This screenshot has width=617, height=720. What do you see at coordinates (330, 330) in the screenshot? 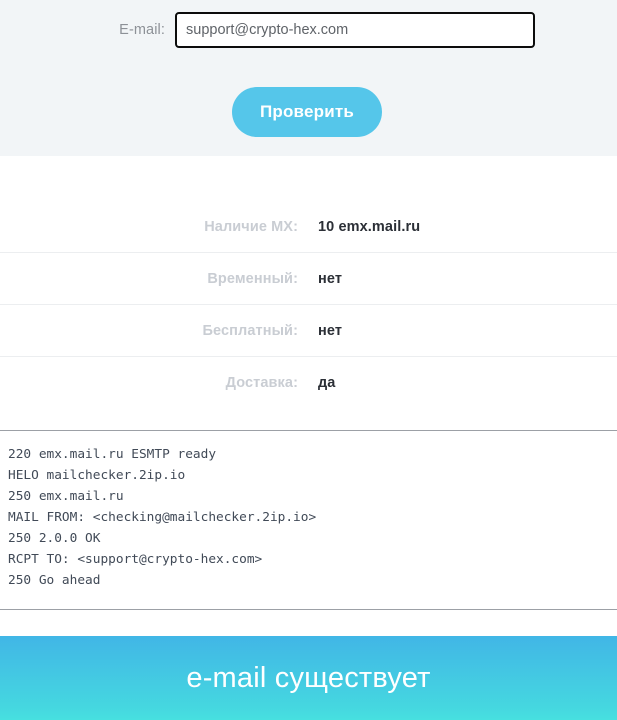
I see `result-value-free: нет` at bounding box center [330, 330].